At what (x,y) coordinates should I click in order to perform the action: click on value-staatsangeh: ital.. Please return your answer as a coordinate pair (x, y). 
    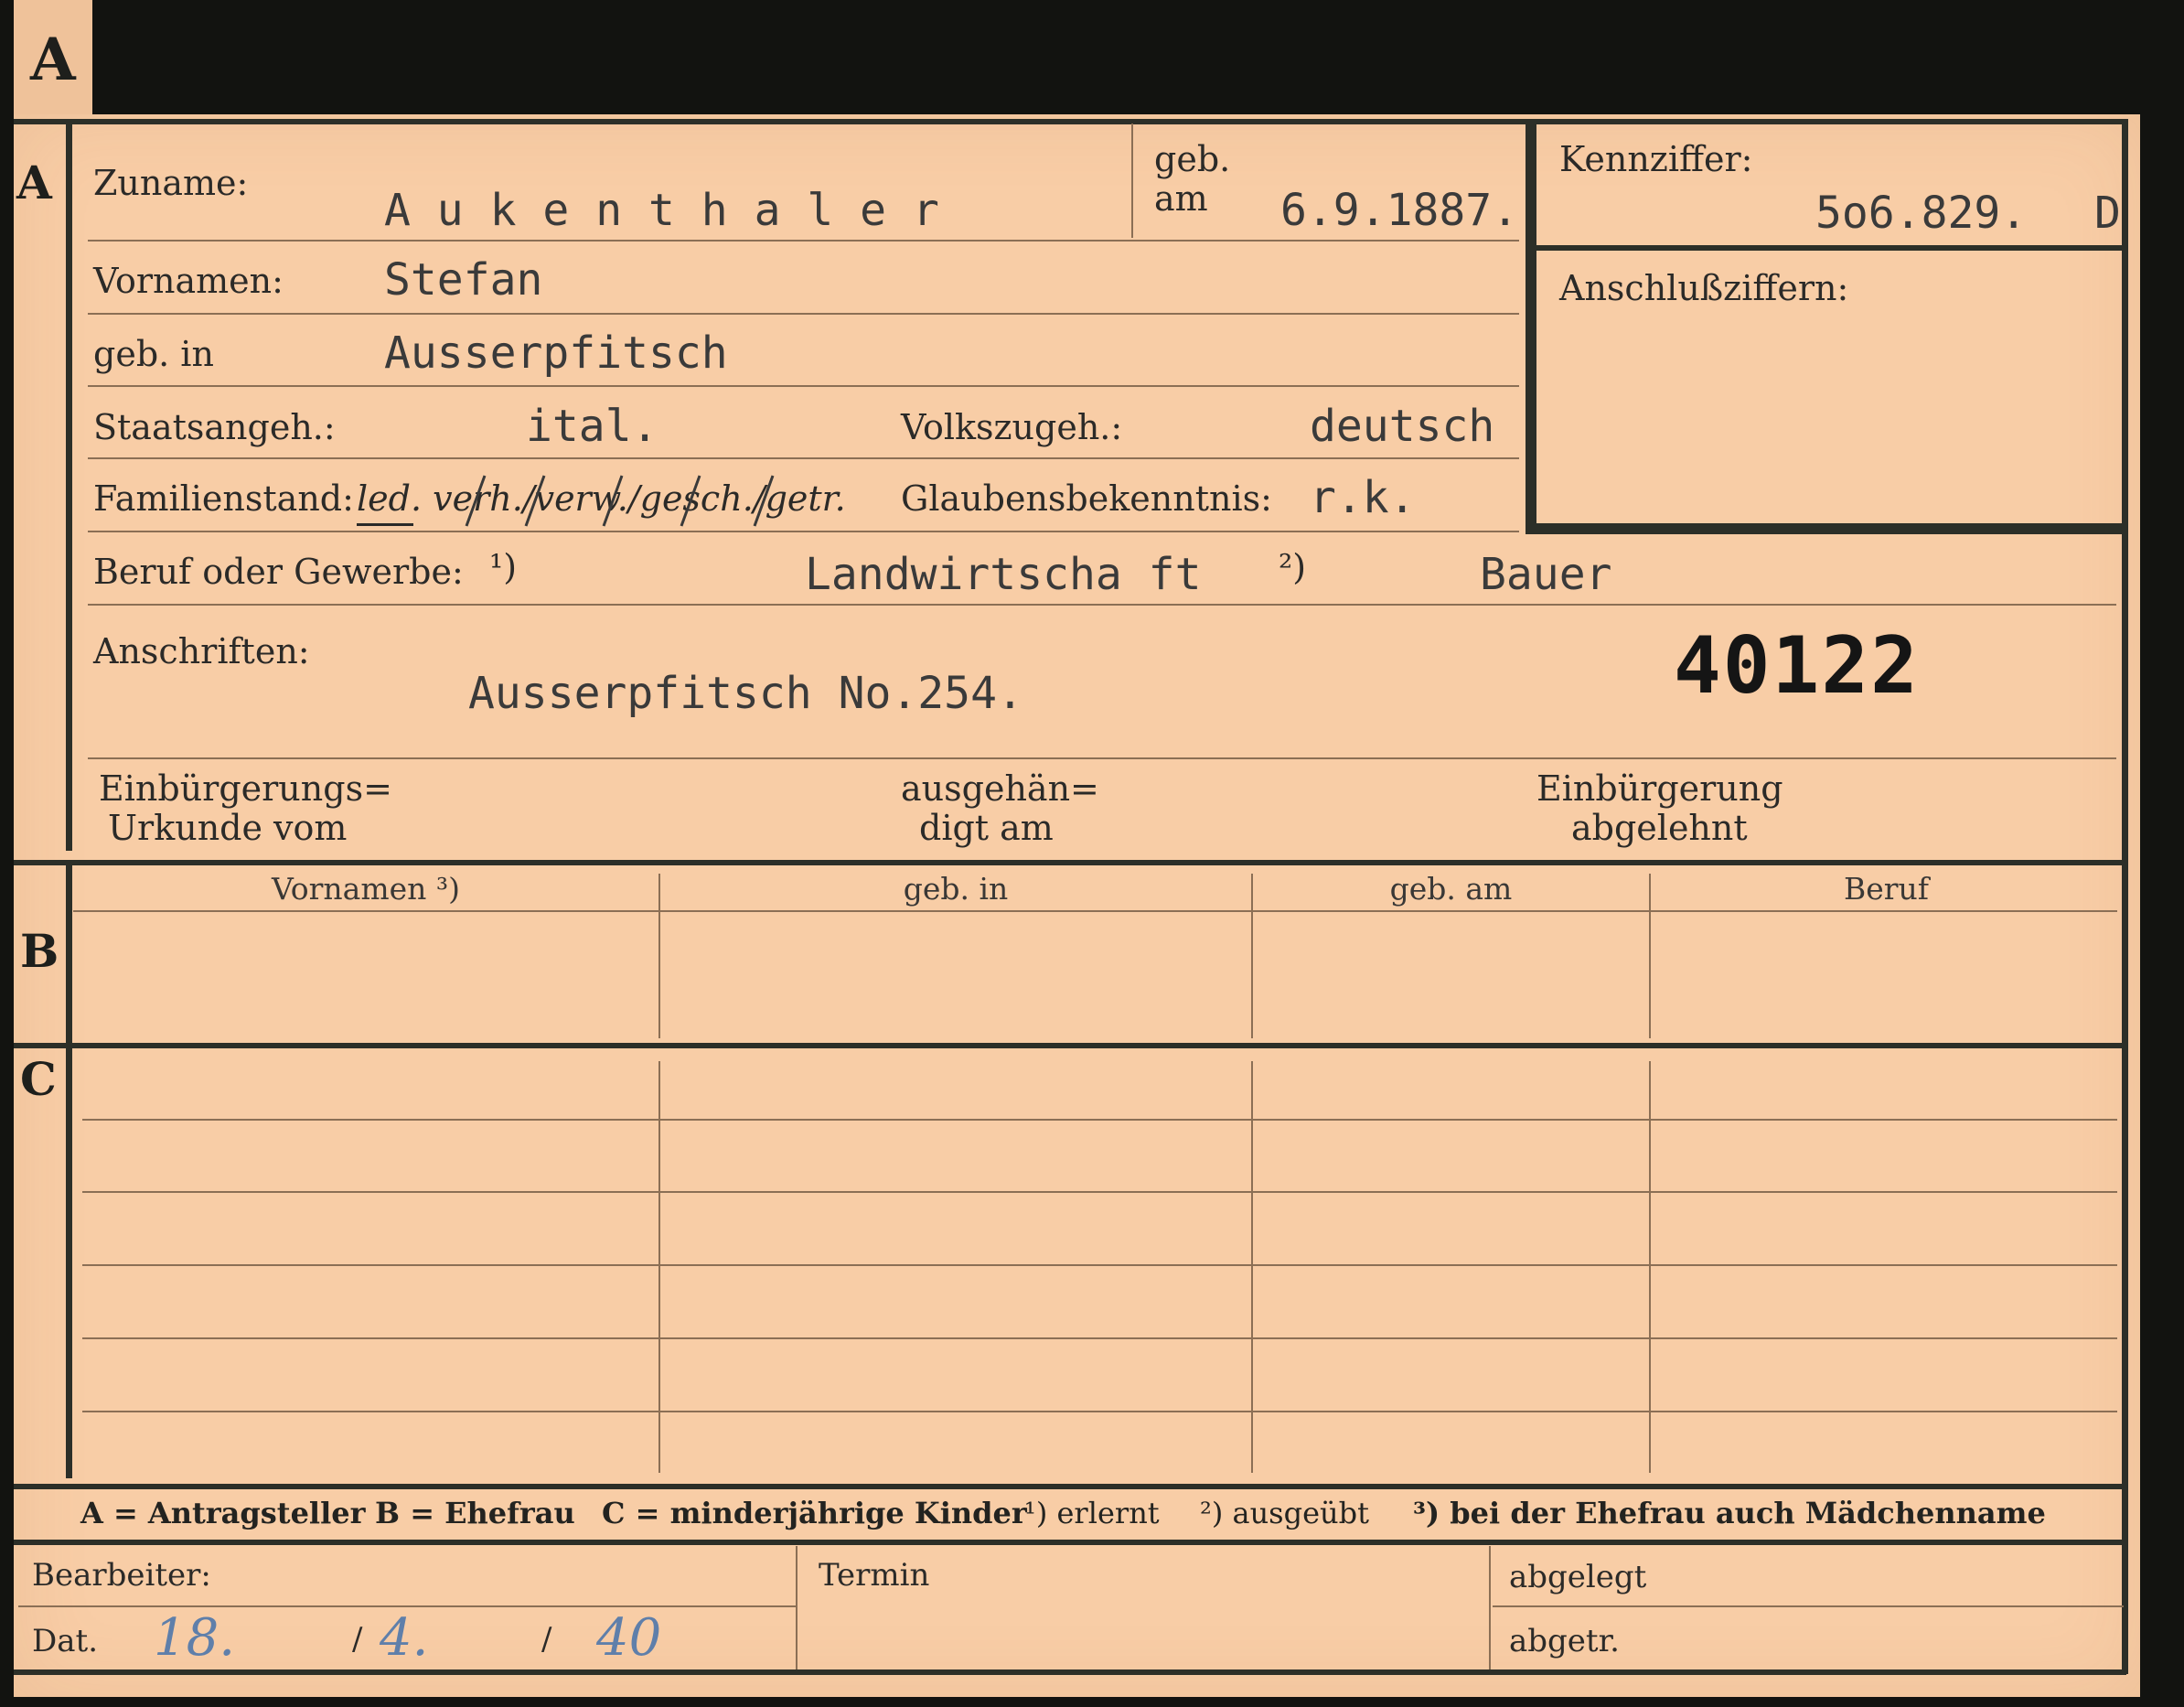
    Looking at the image, I should click on (592, 426).